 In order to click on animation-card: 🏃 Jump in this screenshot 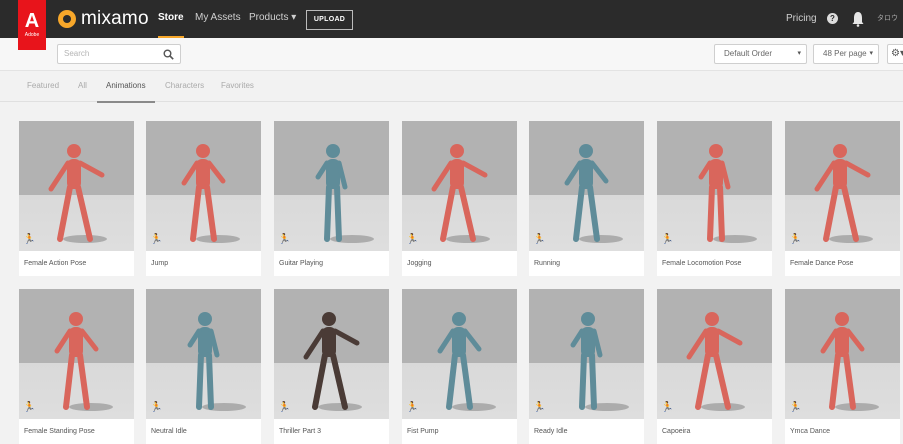, I will do `click(203, 198)`.